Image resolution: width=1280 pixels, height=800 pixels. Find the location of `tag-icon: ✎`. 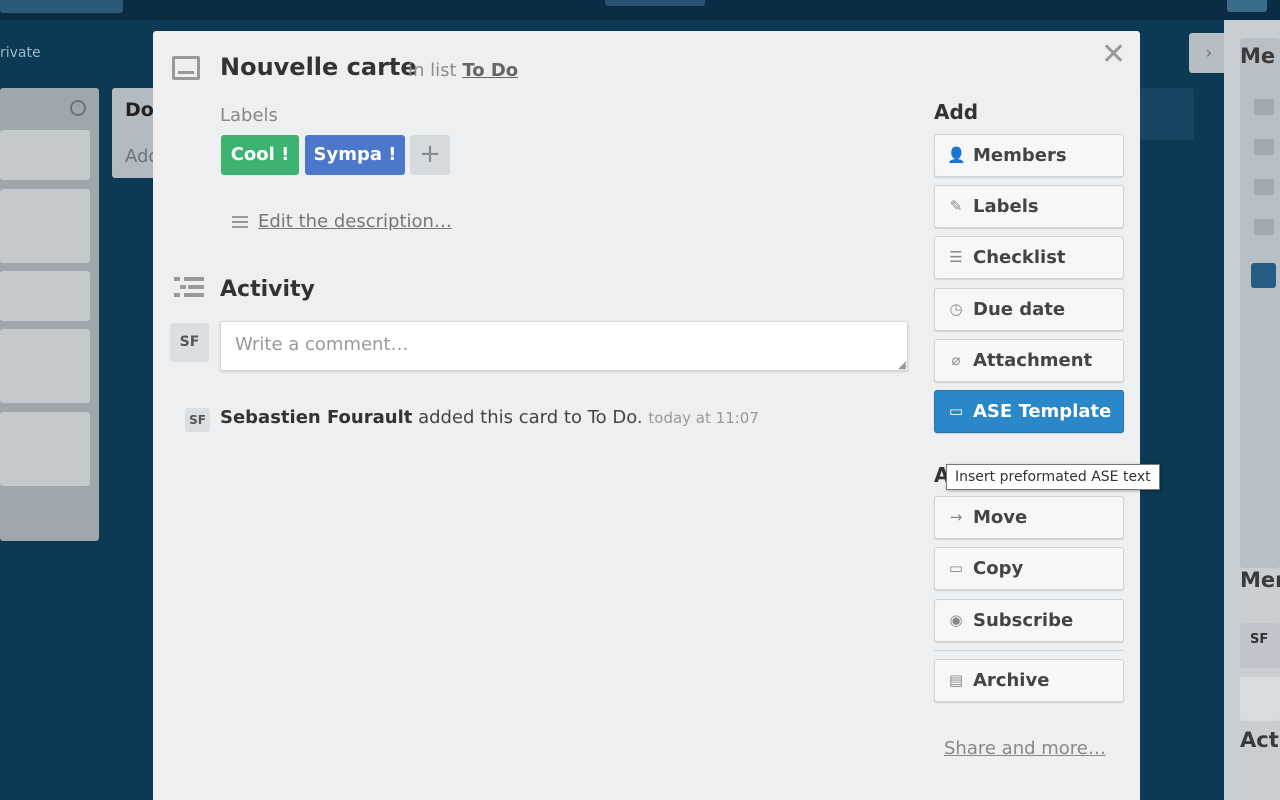

tag-icon: ✎ is located at coordinates (956, 206).